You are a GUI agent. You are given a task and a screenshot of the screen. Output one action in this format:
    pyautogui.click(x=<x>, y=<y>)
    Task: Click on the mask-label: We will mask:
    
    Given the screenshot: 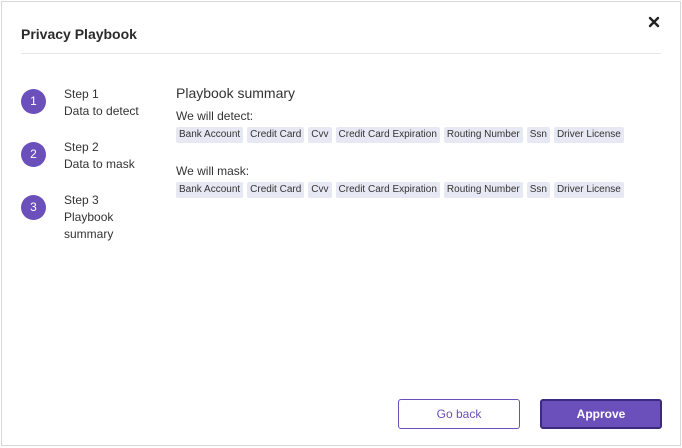 What is the action you would take?
    pyautogui.click(x=213, y=171)
    